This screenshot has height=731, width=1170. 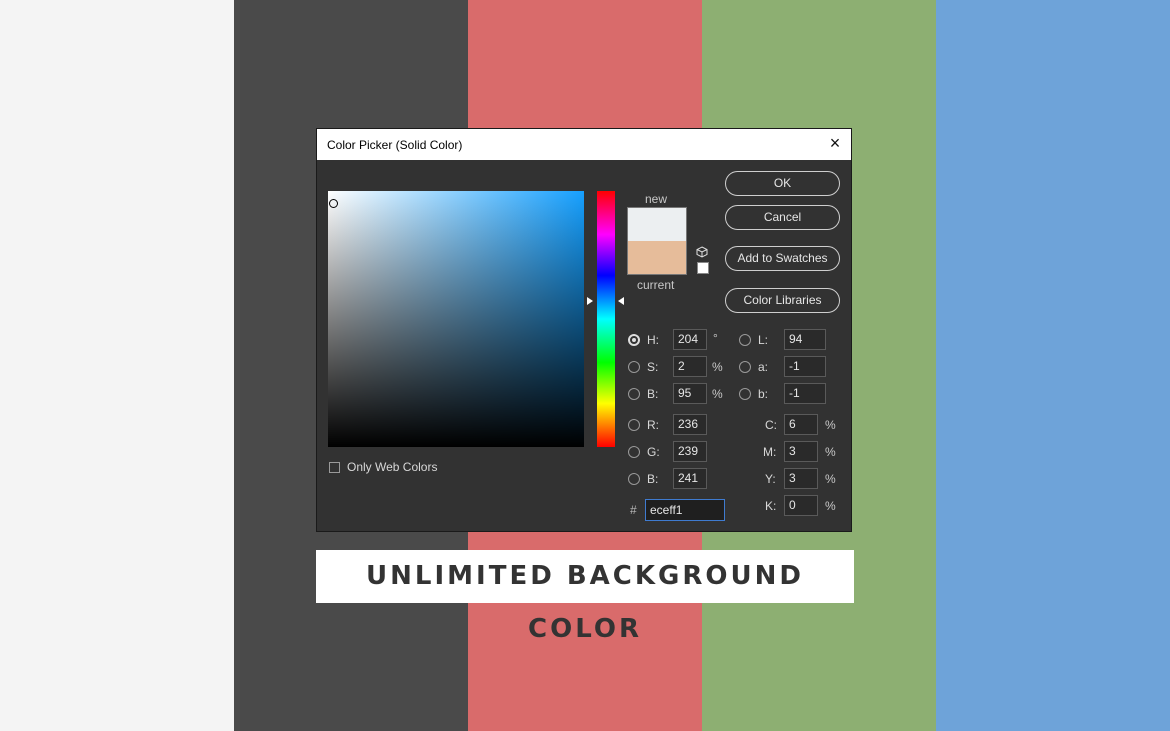 What do you see at coordinates (690, 393) in the screenshot?
I see `brightness-input: 95` at bounding box center [690, 393].